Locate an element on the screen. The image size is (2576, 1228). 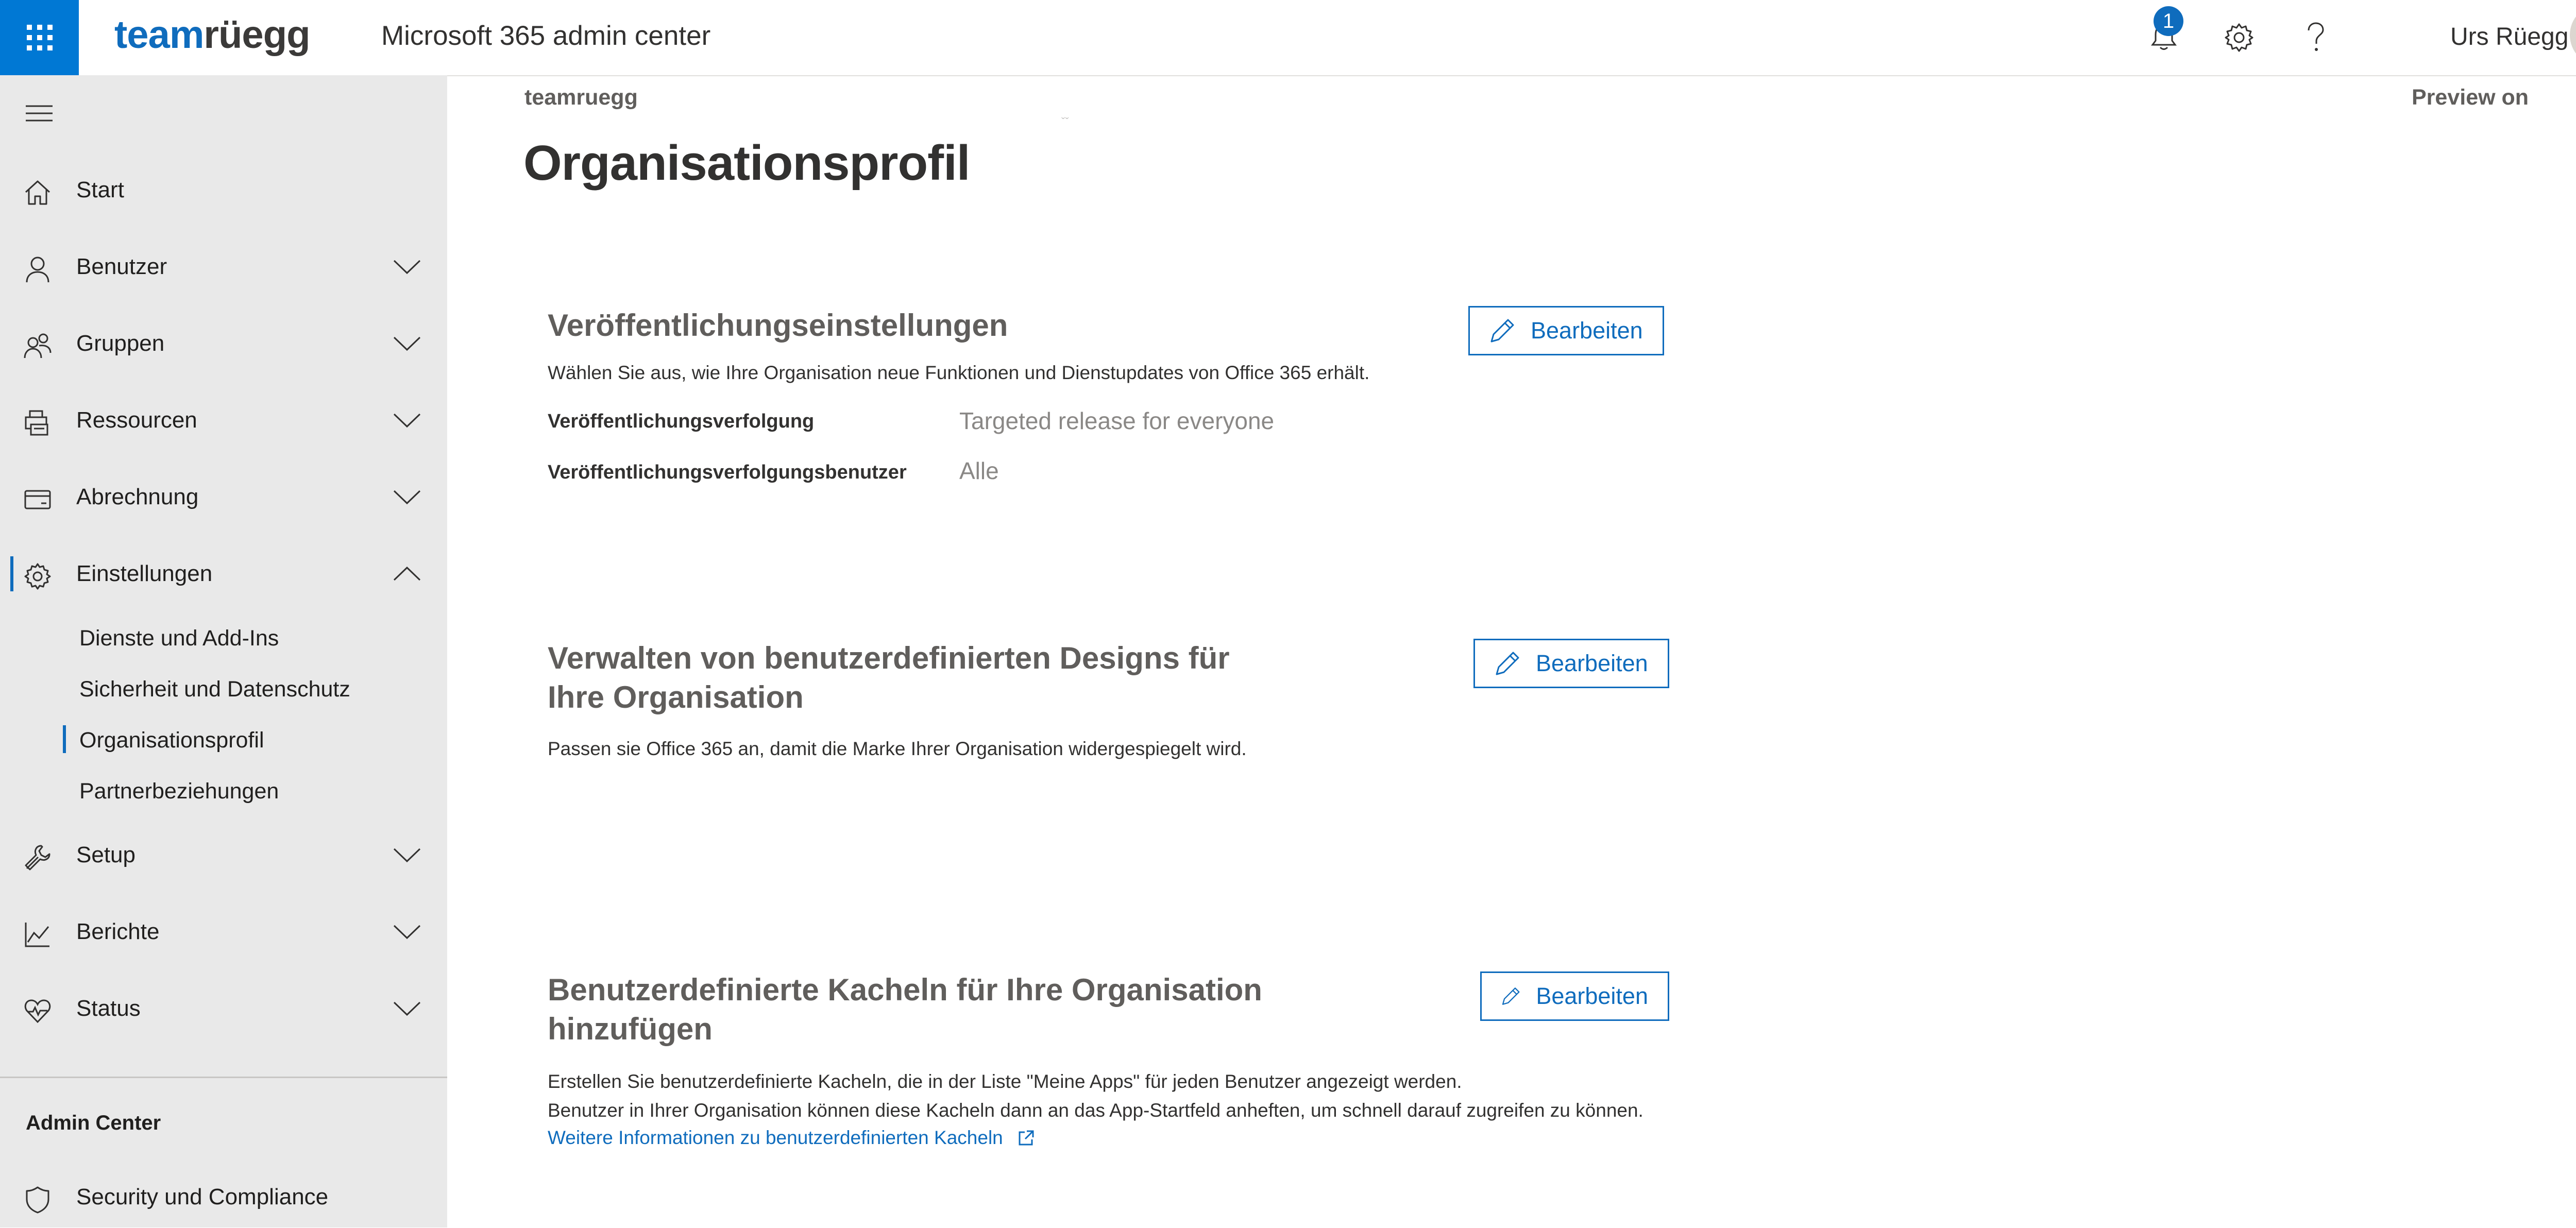
section-tiles-title-line2: hinzufügen is located at coordinates (630, 1029).